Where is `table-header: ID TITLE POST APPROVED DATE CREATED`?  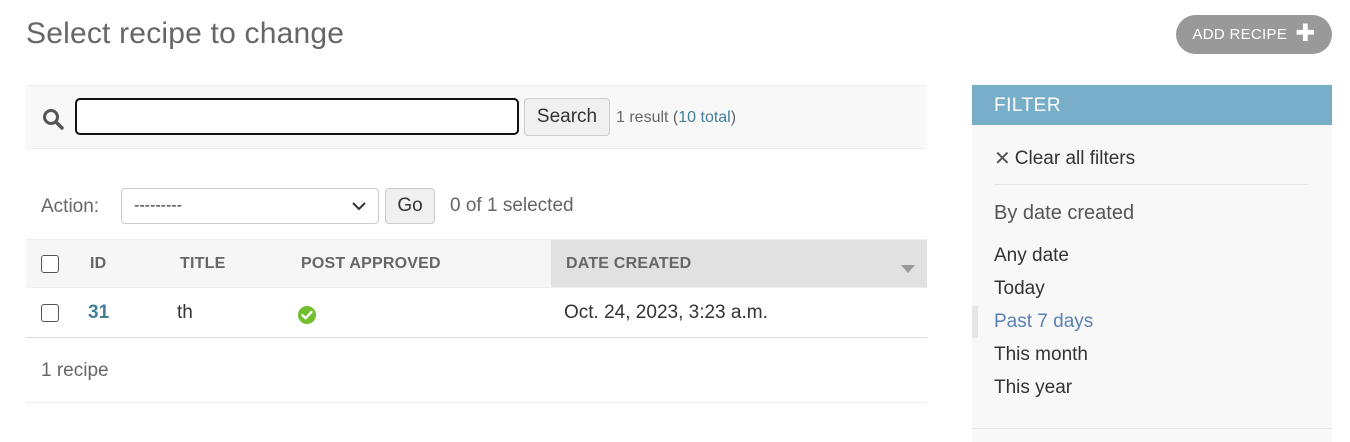
table-header: ID TITLE POST APPROVED DATE CREATED is located at coordinates (476, 263).